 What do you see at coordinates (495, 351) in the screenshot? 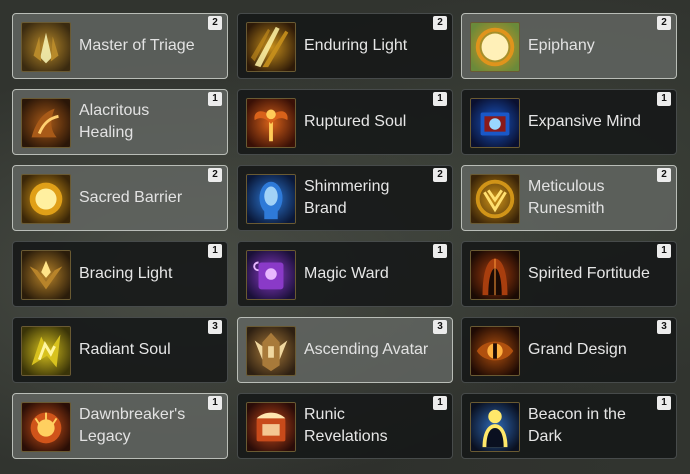
I see `eye-sigil-icon` at bounding box center [495, 351].